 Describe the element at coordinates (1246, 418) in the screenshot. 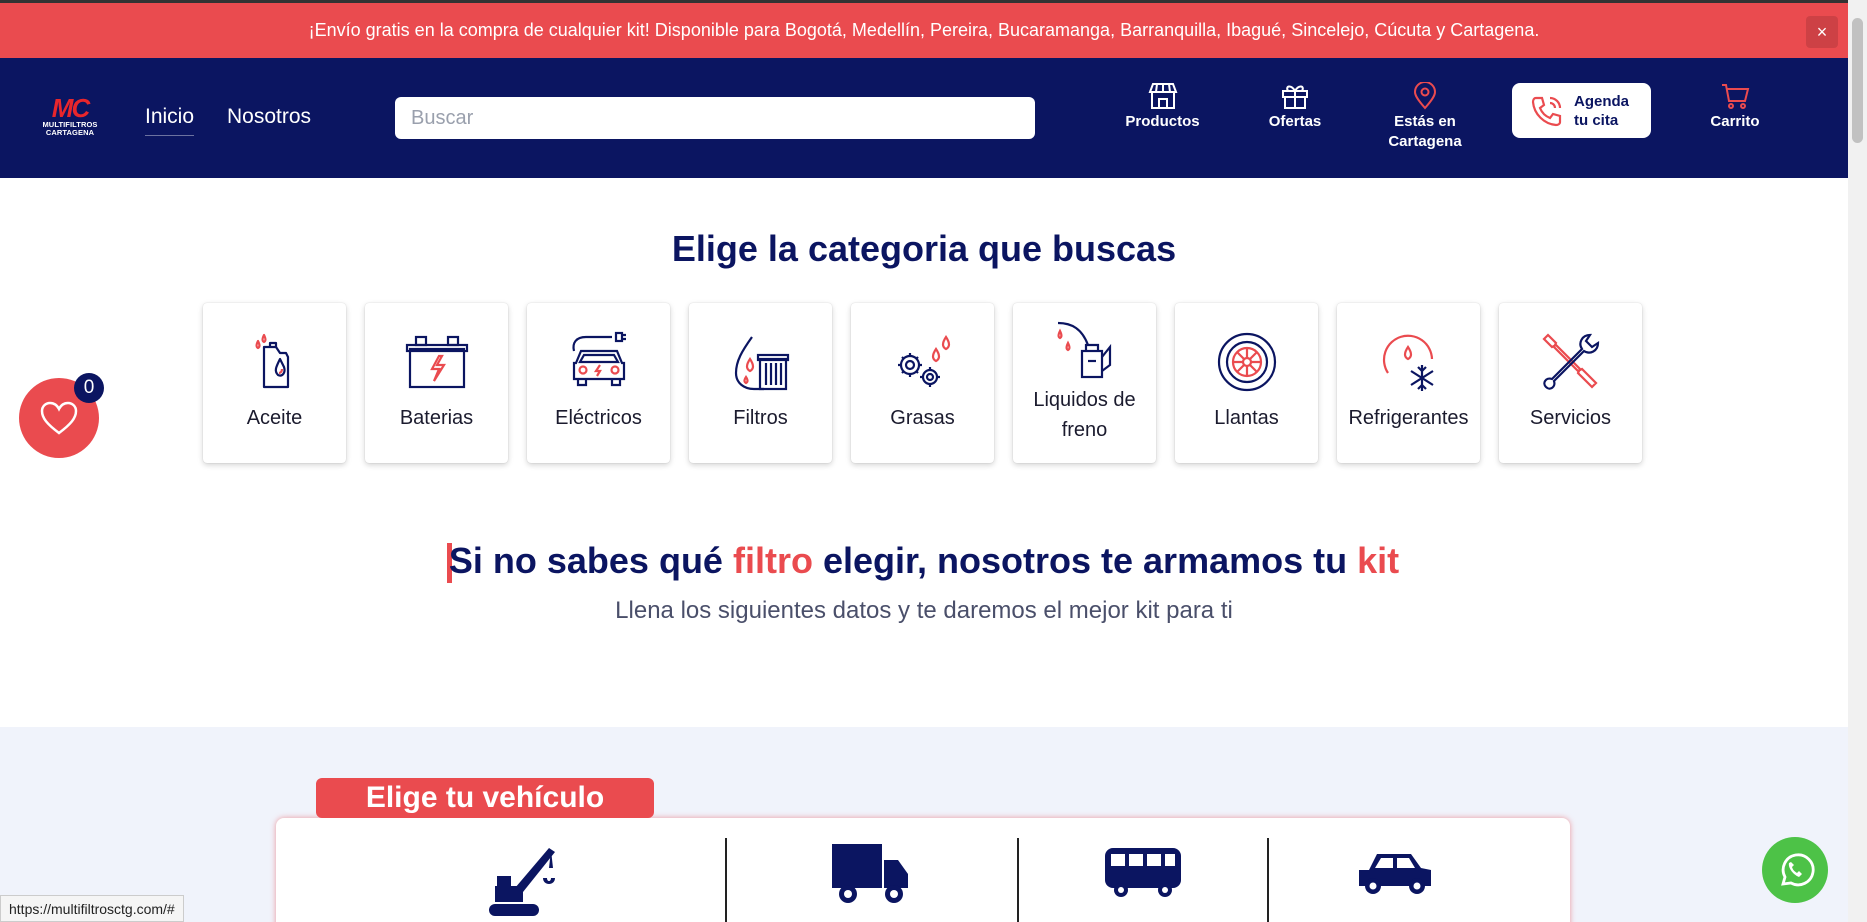

I see `category-label: Llantas` at that location.